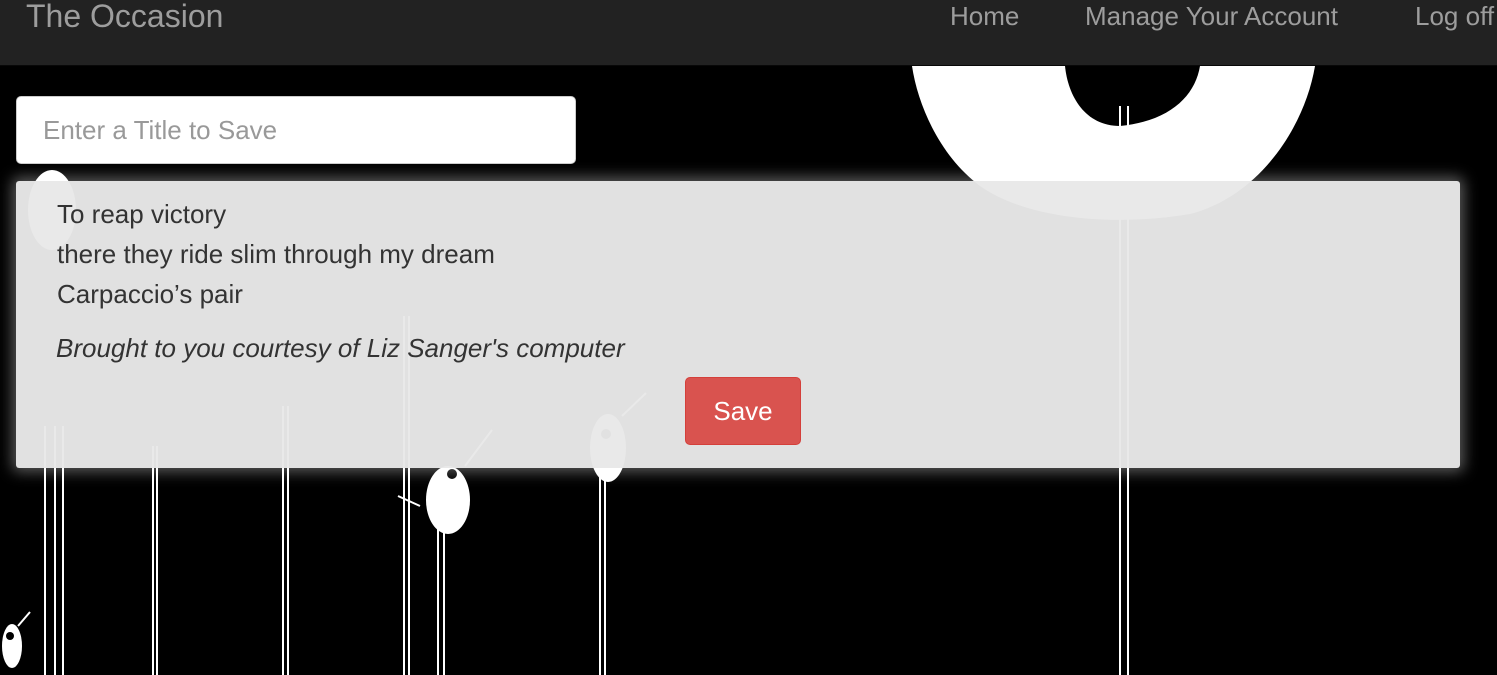  What do you see at coordinates (296, 130) in the screenshot?
I see `title-input` at bounding box center [296, 130].